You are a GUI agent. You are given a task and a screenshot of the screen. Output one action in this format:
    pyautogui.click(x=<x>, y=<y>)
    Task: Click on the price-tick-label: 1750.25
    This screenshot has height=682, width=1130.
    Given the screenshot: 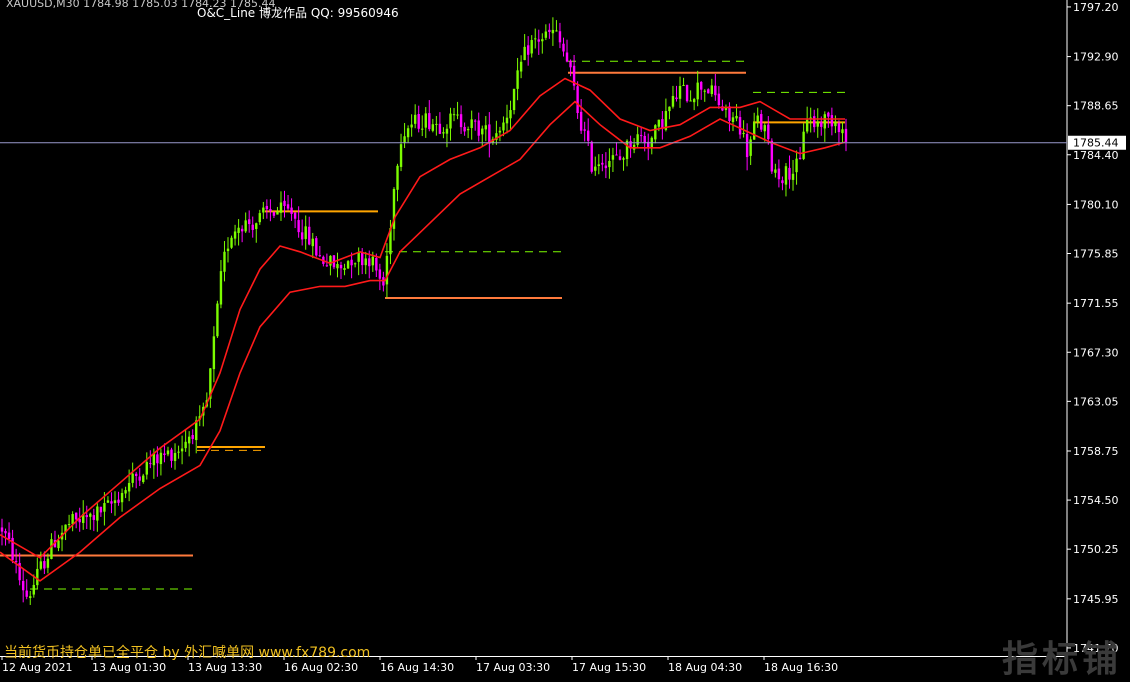 What is the action you would take?
    pyautogui.click(x=1096, y=549)
    